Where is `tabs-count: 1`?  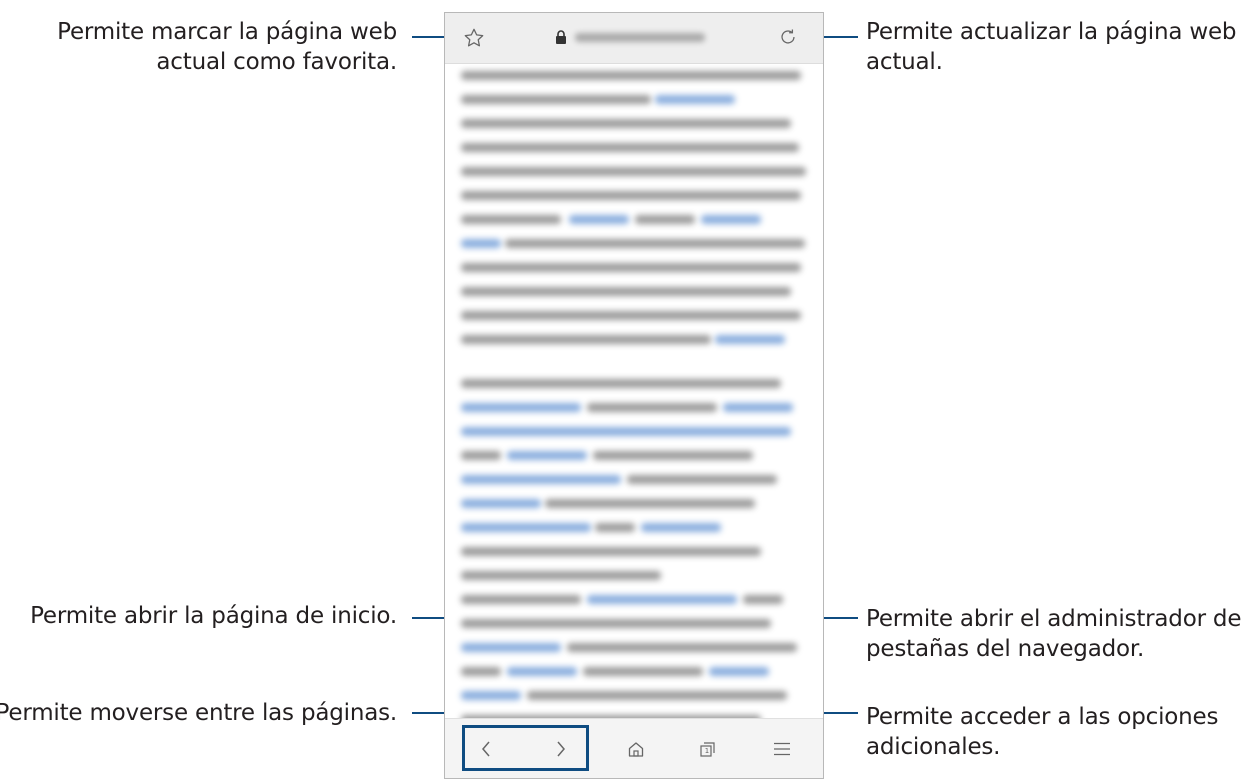 tabs-count: 1 is located at coordinates (707, 751).